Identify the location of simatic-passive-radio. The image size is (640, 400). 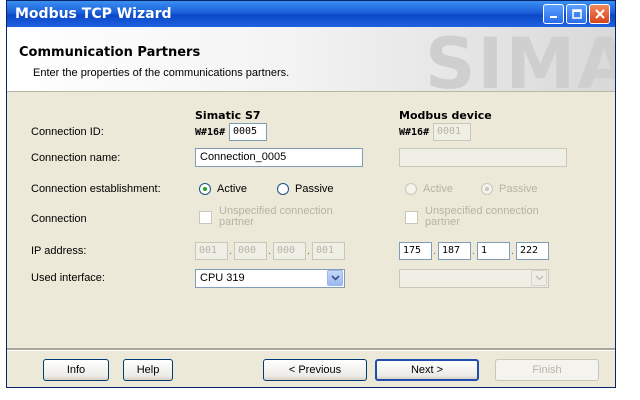
(283, 189).